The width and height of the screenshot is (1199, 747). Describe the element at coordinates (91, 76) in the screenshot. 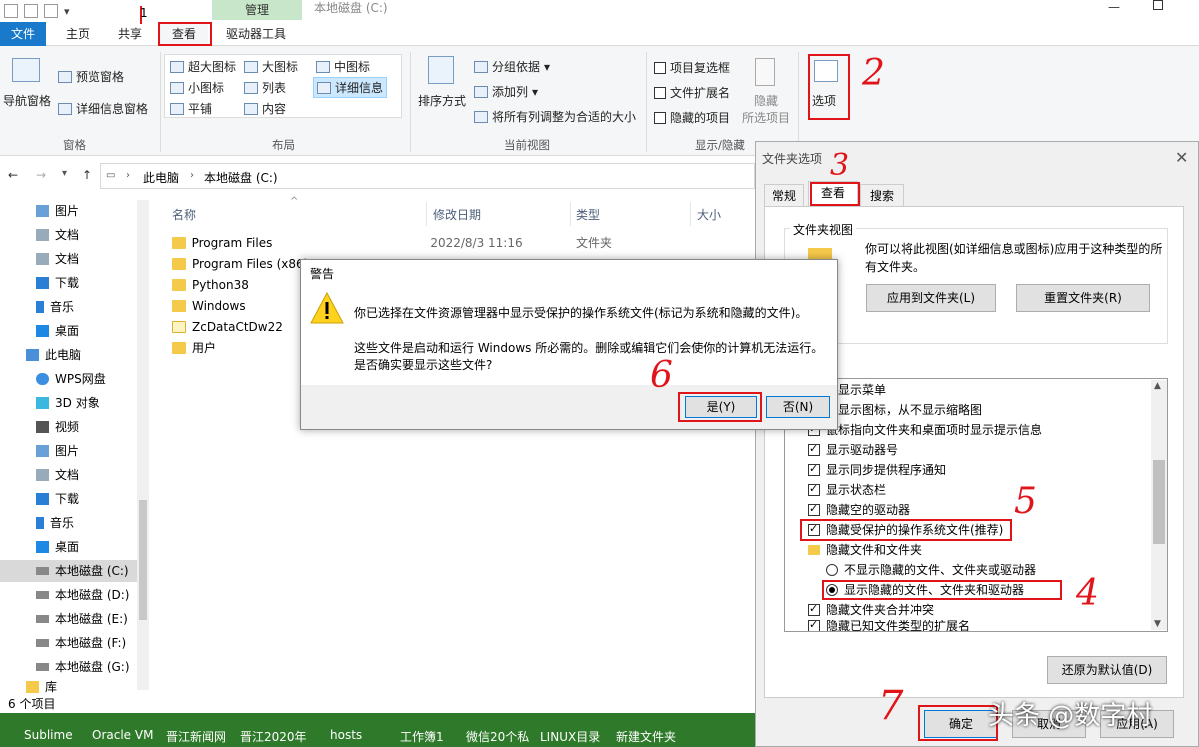

I see `preview-pane-button: 预览窗格` at that location.